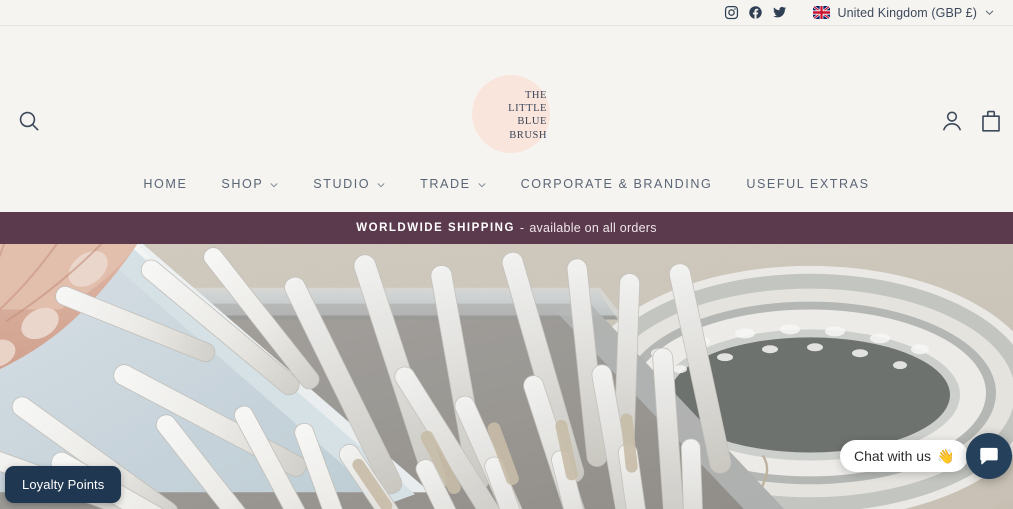 This screenshot has height=509, width=1013. What do you see at coordinates (822, 12) in the screenshot?
I see `uk-flag-icon` at bounding box center [822, 12].